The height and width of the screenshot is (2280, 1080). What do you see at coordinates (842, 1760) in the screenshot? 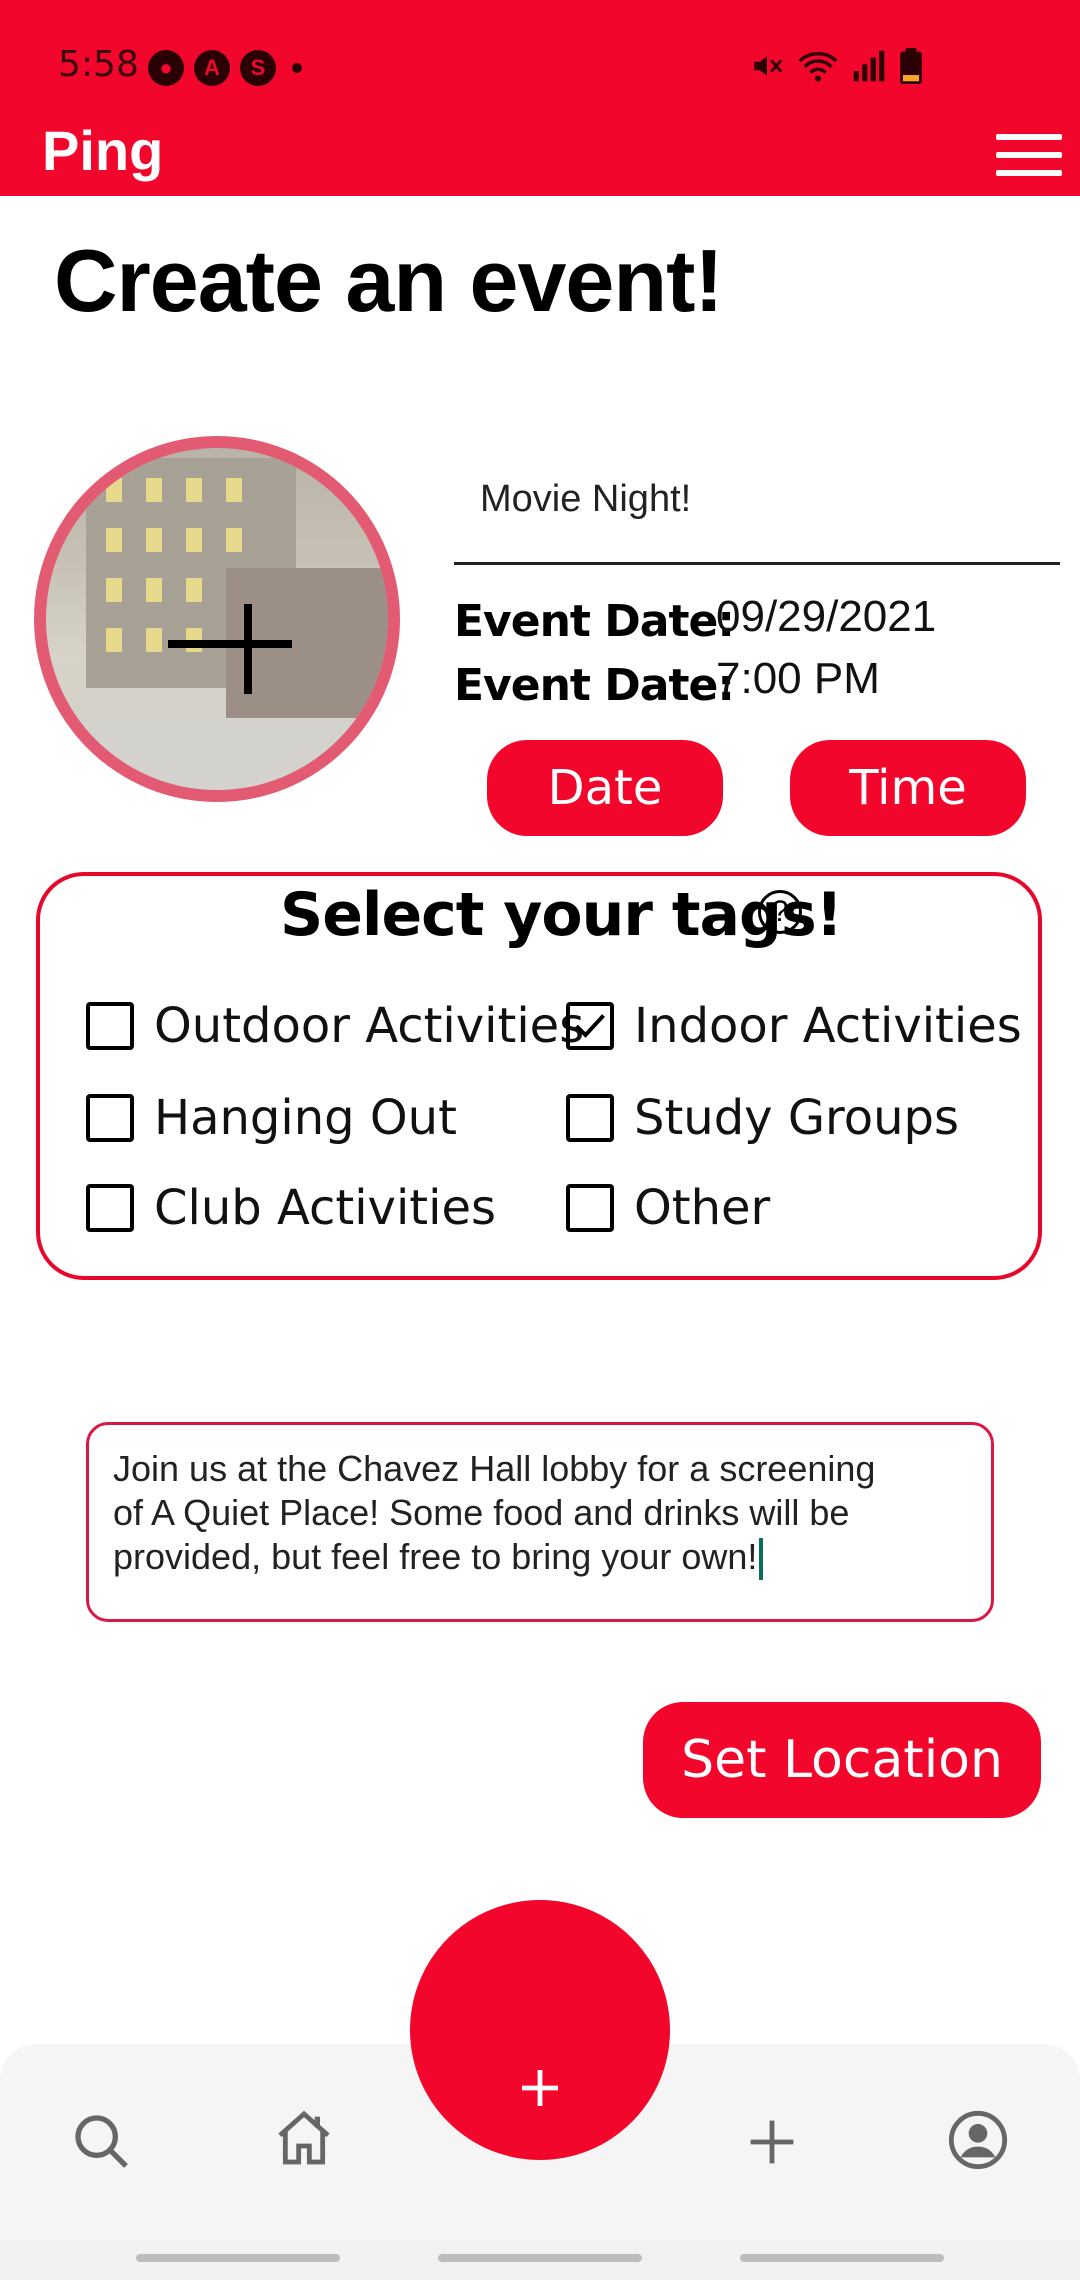
I see `set-location-button: Set Location` at bounding box center [842, 1760].